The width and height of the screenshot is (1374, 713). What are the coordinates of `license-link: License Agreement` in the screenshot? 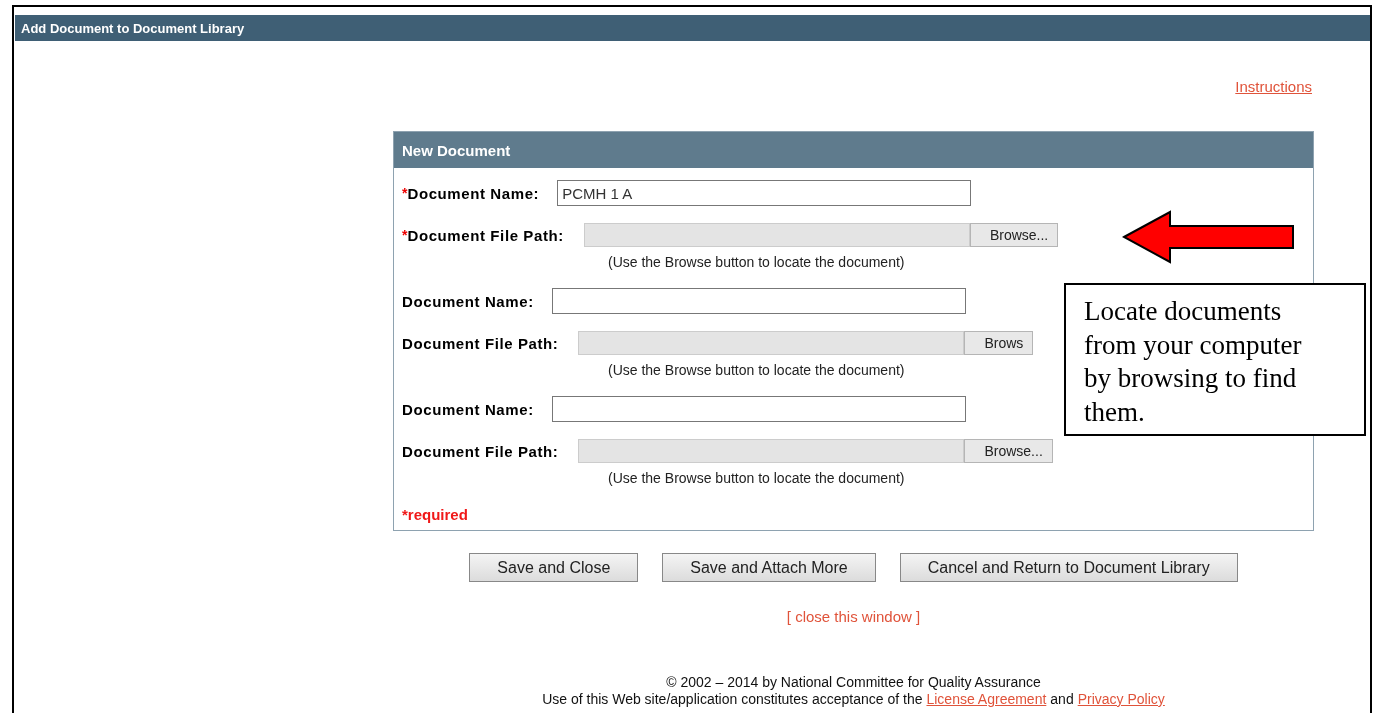 It's located at (986, 699).